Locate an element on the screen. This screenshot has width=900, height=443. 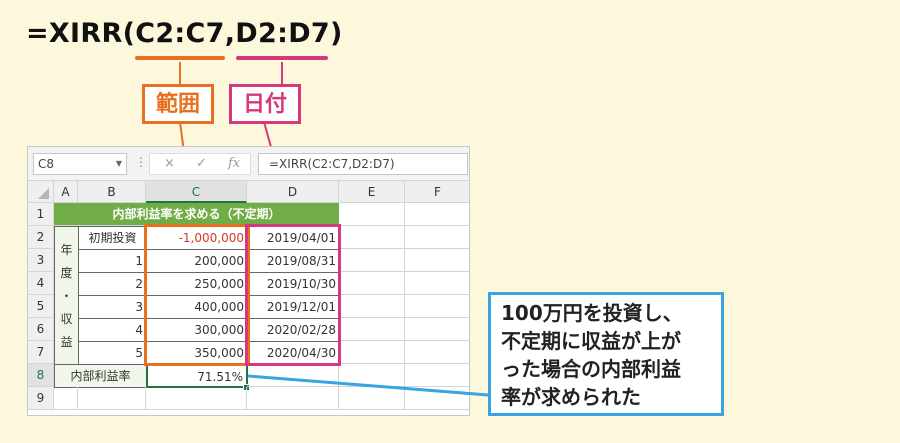
cell-f1 is located at coordinates (437, 214).